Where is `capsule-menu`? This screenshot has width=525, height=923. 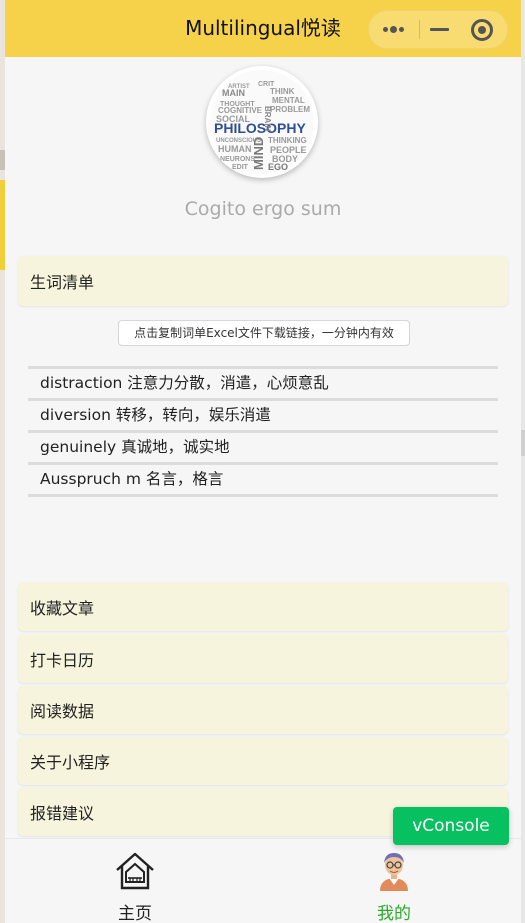 capsule-menu is located at coordinates (438, 29).